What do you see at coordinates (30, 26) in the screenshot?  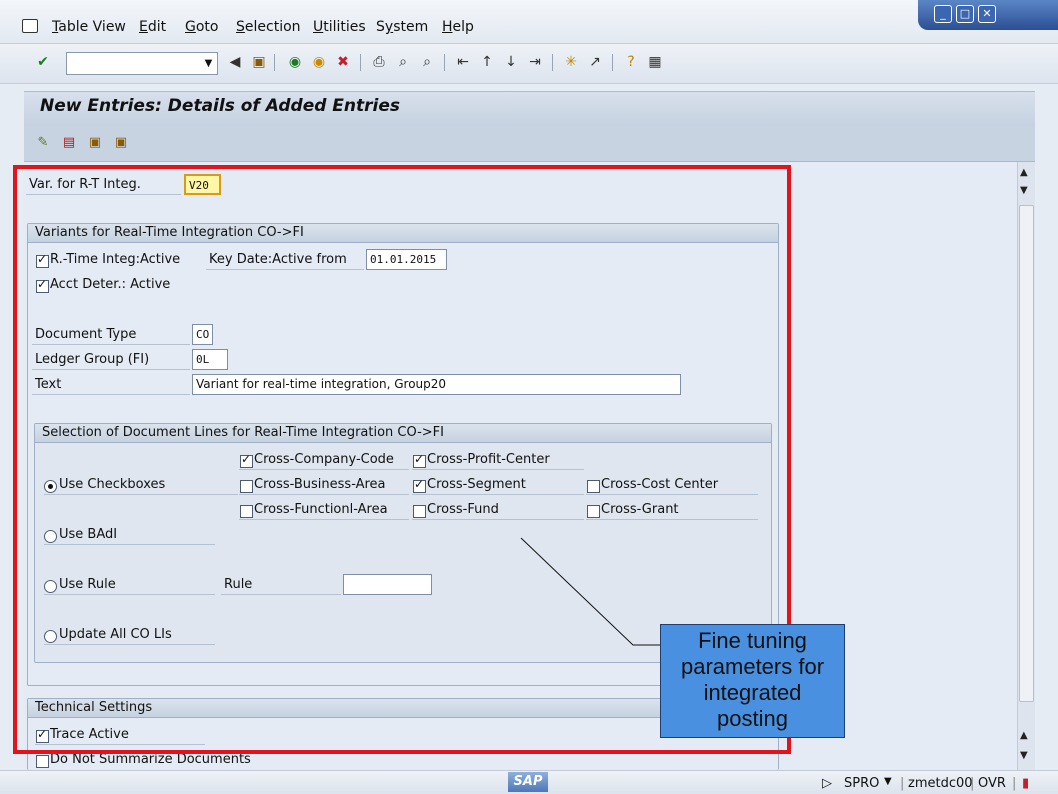 I see `system-menu-icon` at bounding box center [30, 26].